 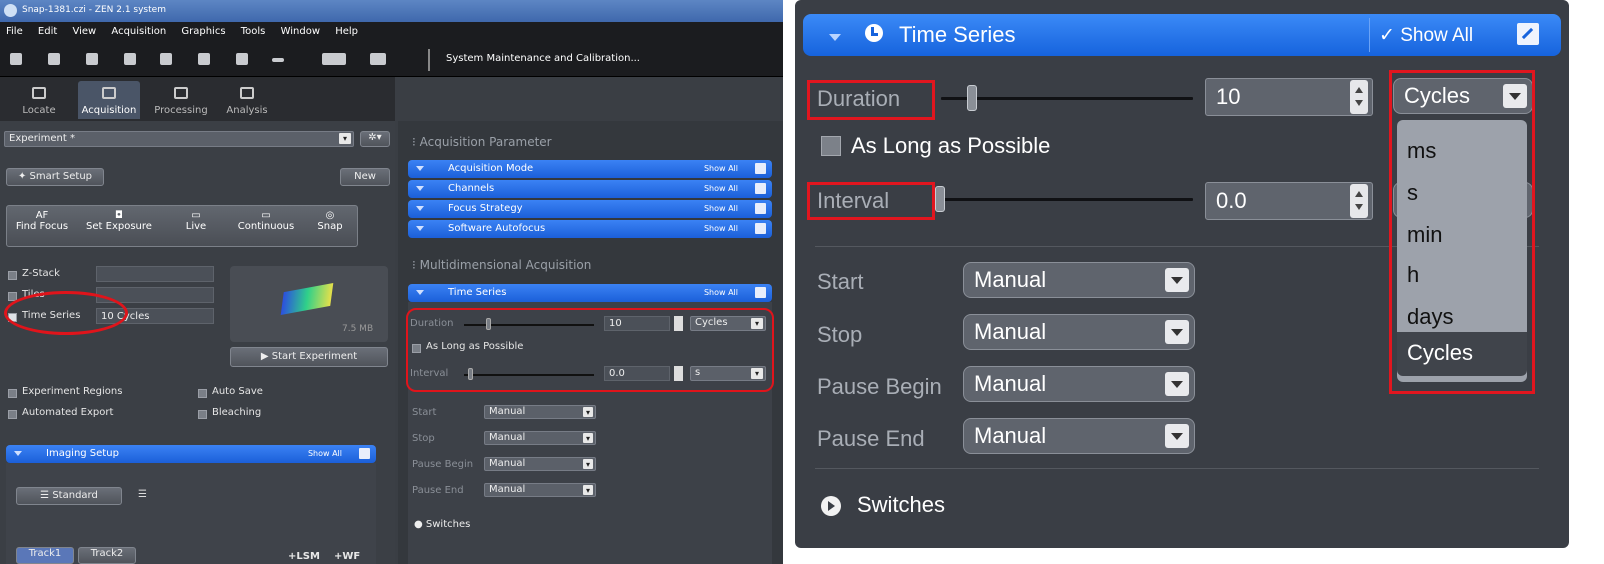 What do you see at coordinates (191, 454) in the screenshot?
I see `imaging-setup-header: Imaging Setup Show All` at bounding box center [191, 454].